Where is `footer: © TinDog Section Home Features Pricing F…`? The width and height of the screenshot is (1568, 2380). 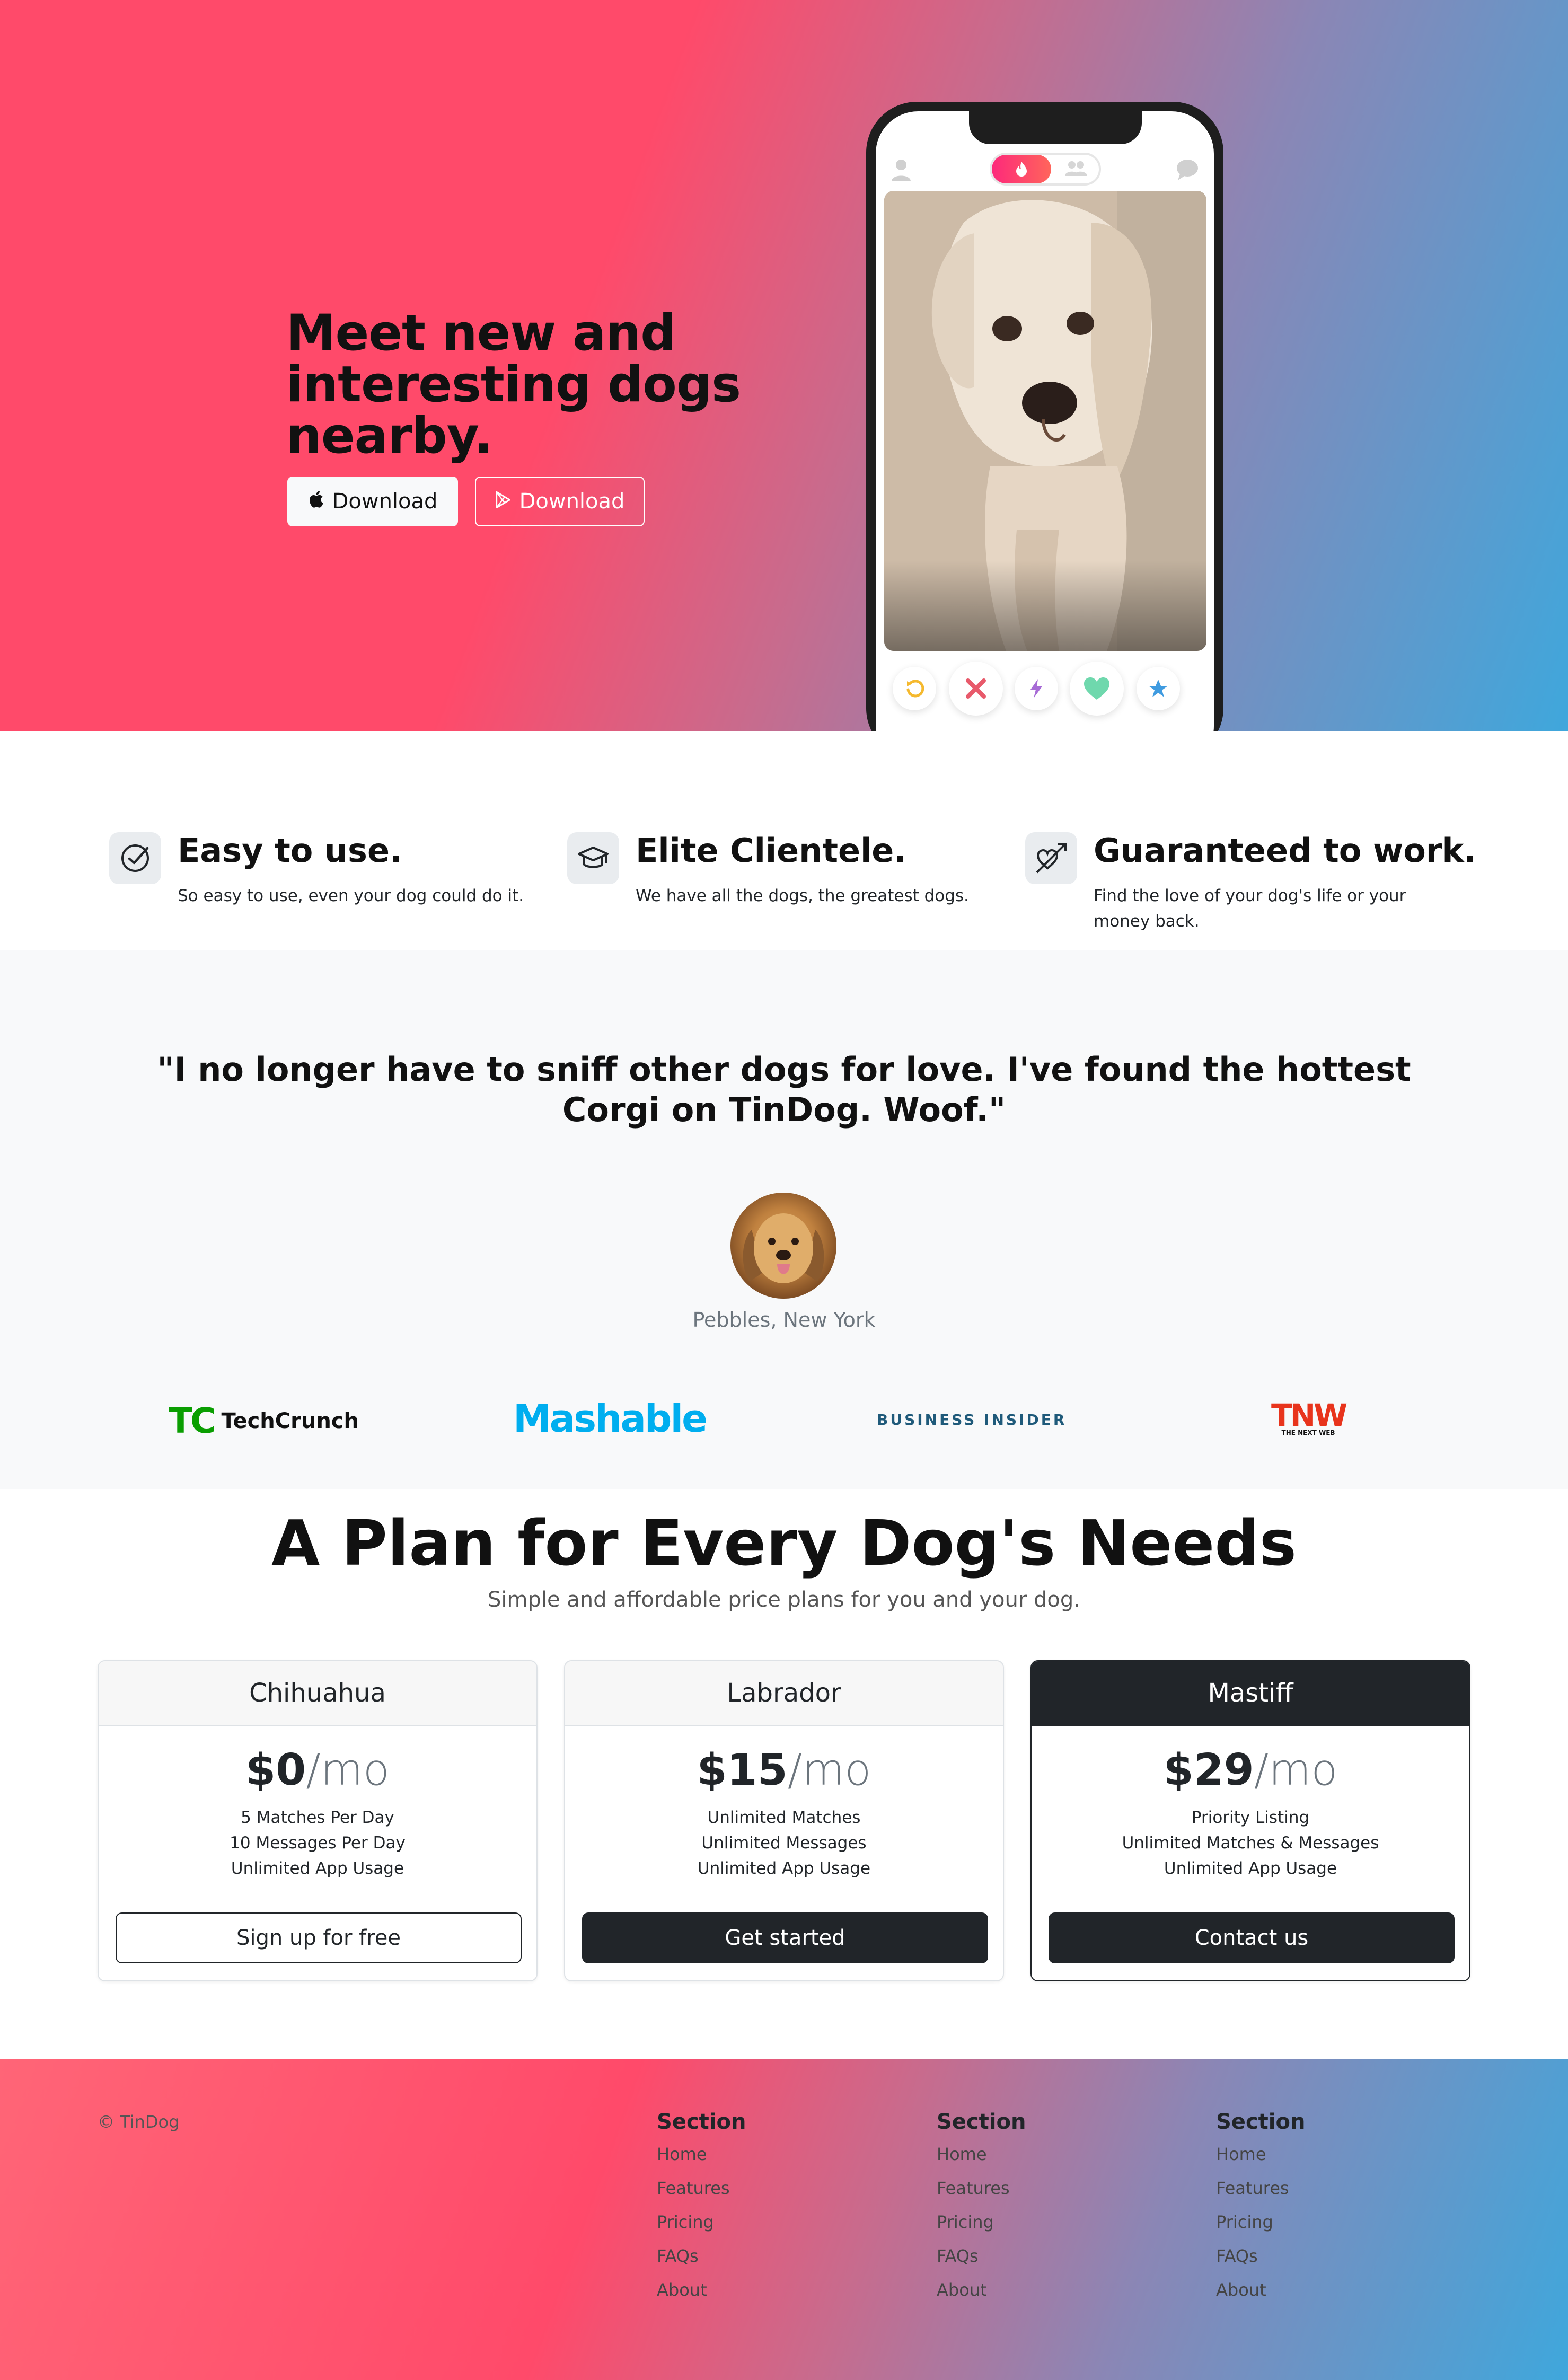 footer: © TinDog Section Home Features Pricing F… is located at coordinates (784, 2219).